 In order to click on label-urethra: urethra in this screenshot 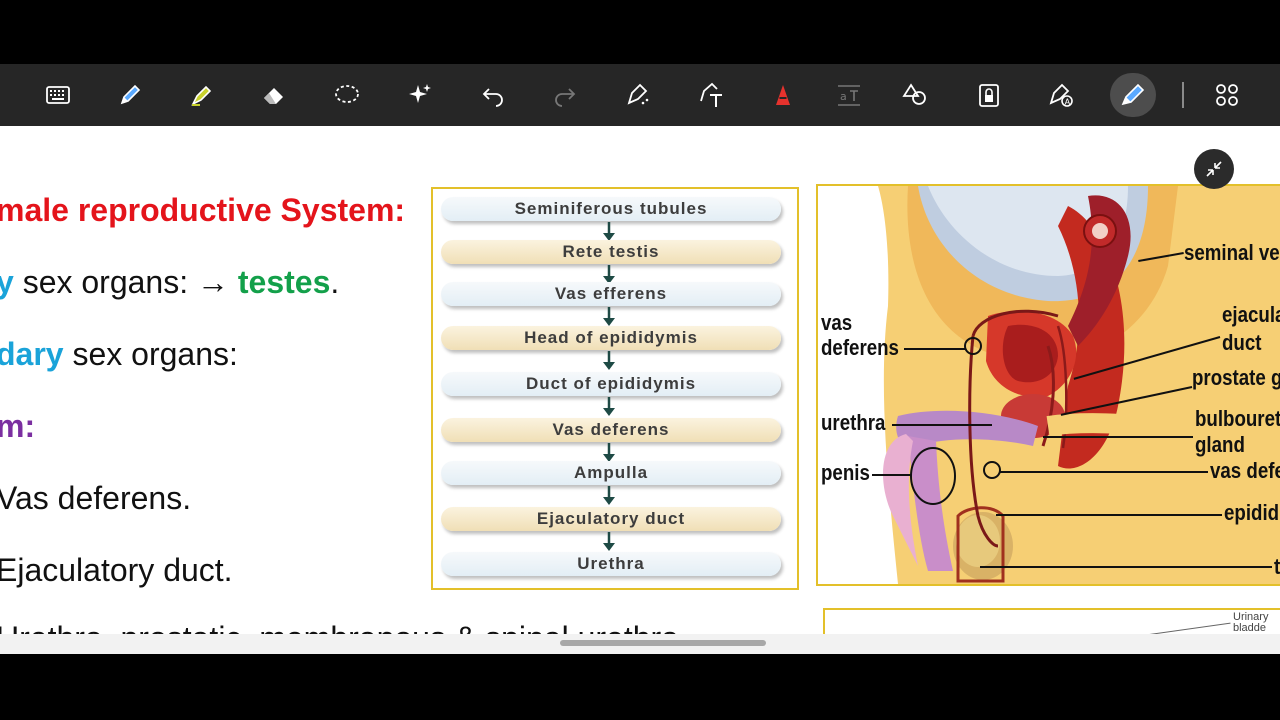, I will do `click(853, 422)`.